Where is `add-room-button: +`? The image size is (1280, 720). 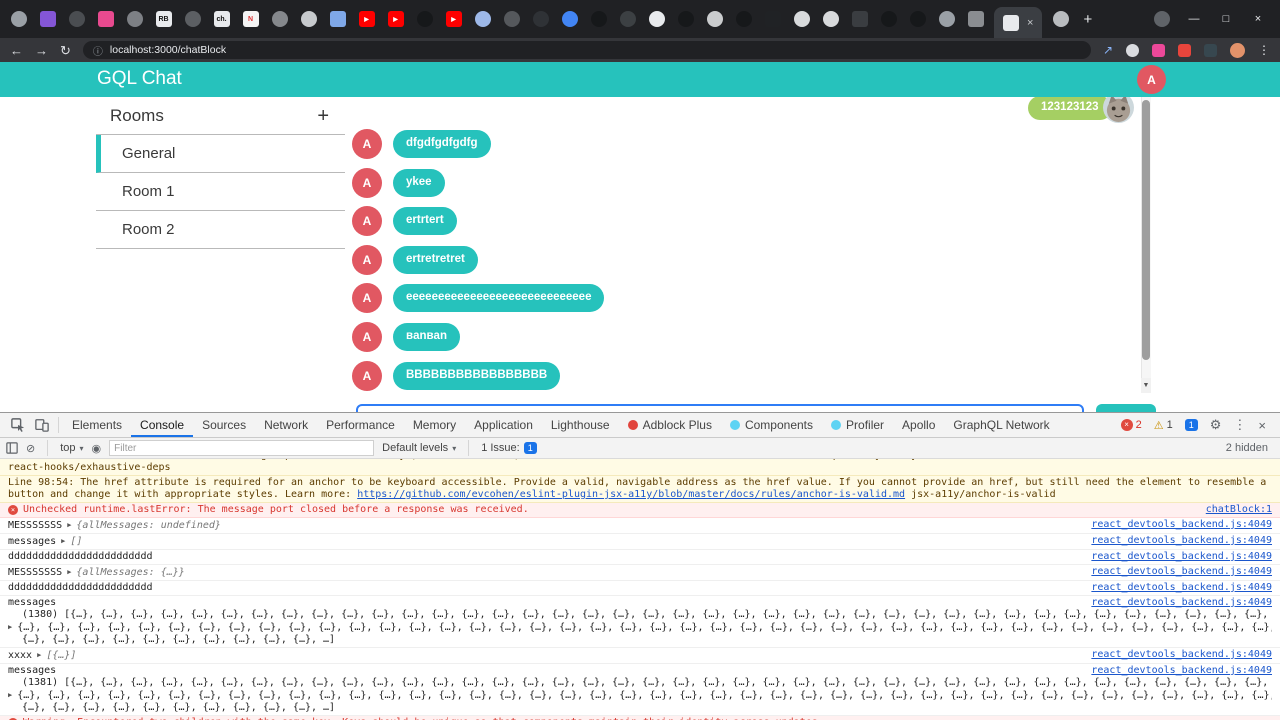
add-room-button: + is located at coordinates (323, 116).